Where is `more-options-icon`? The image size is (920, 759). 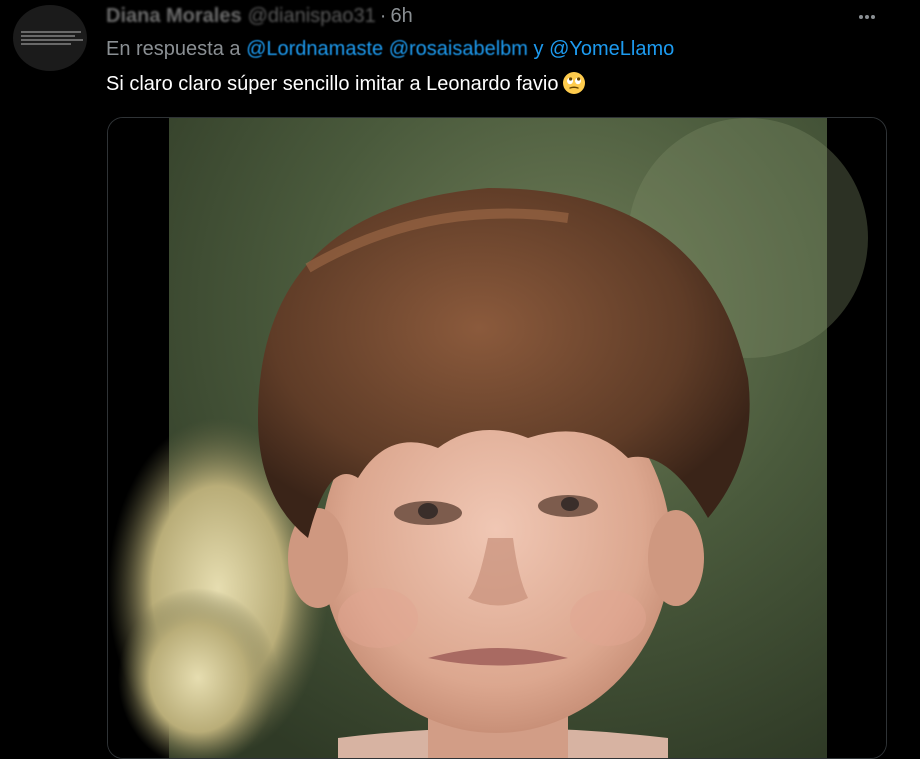 more-options-icon is located at coordinates (872, 16).